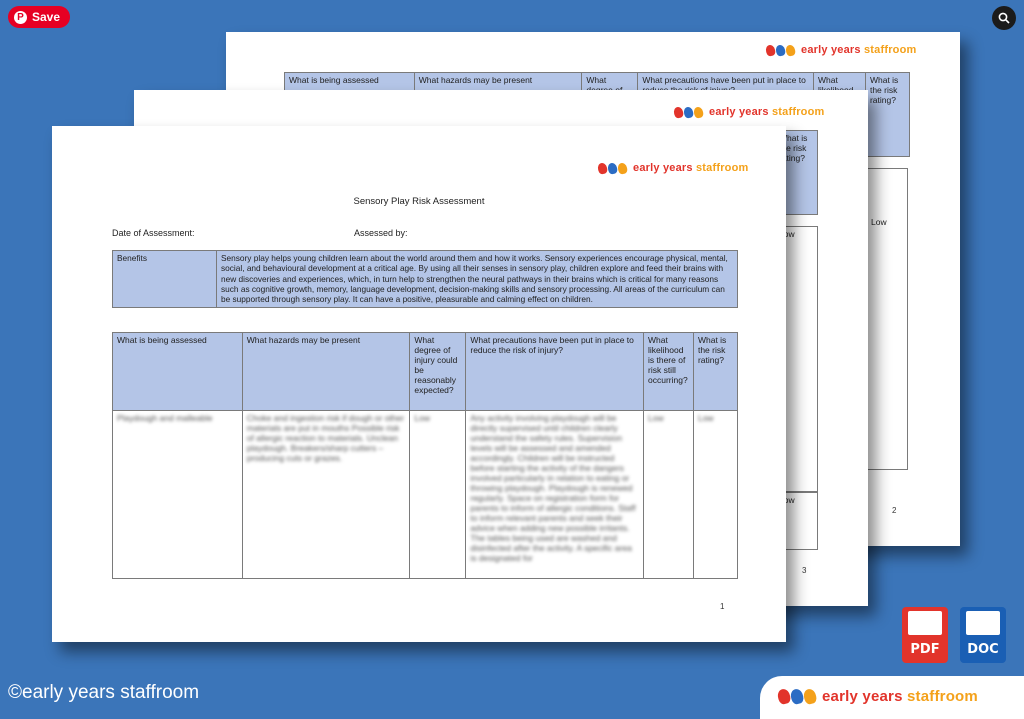 The height and width of the screenshot is (719, 1024). I want to click on doc-badge: DOC, so click(983, 635).